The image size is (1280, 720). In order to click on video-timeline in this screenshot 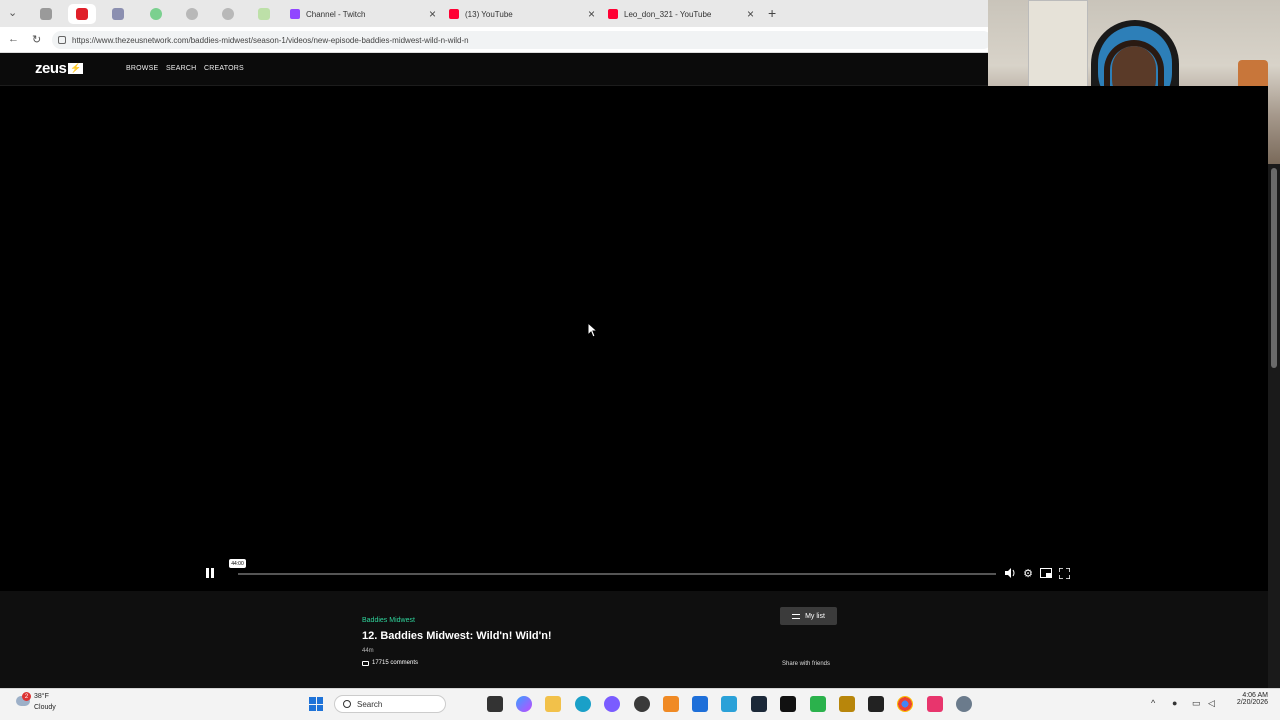, I will do `click(617, 574)`.